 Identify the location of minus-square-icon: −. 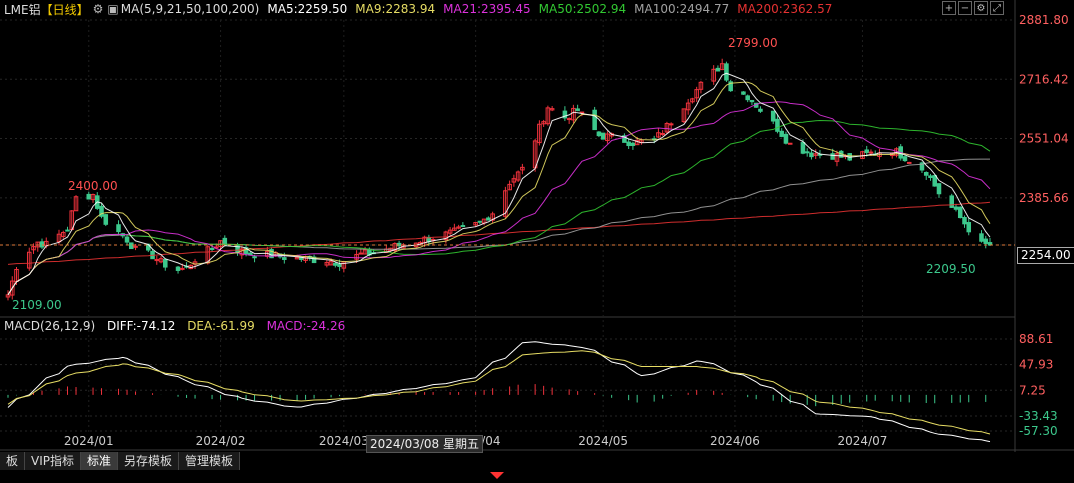
(965, 8).